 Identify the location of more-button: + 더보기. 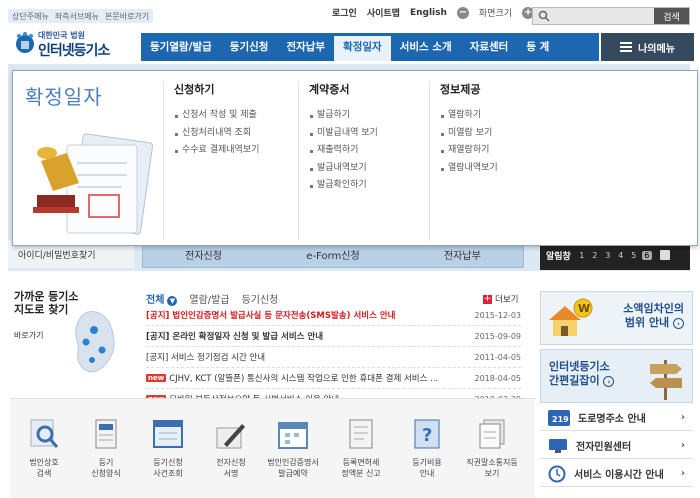
(500, 299).